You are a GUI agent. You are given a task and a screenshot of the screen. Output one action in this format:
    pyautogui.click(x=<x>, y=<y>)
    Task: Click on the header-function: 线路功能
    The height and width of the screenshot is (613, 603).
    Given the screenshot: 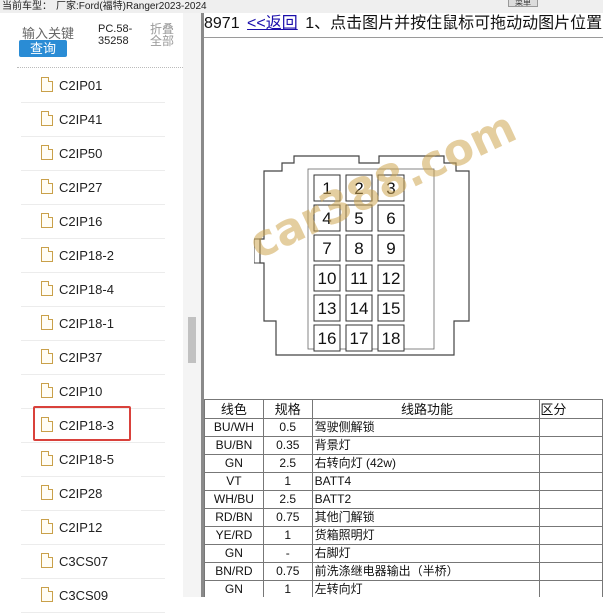 What is the action you would take?
    pyautogui.click(x=426, y=409)
    